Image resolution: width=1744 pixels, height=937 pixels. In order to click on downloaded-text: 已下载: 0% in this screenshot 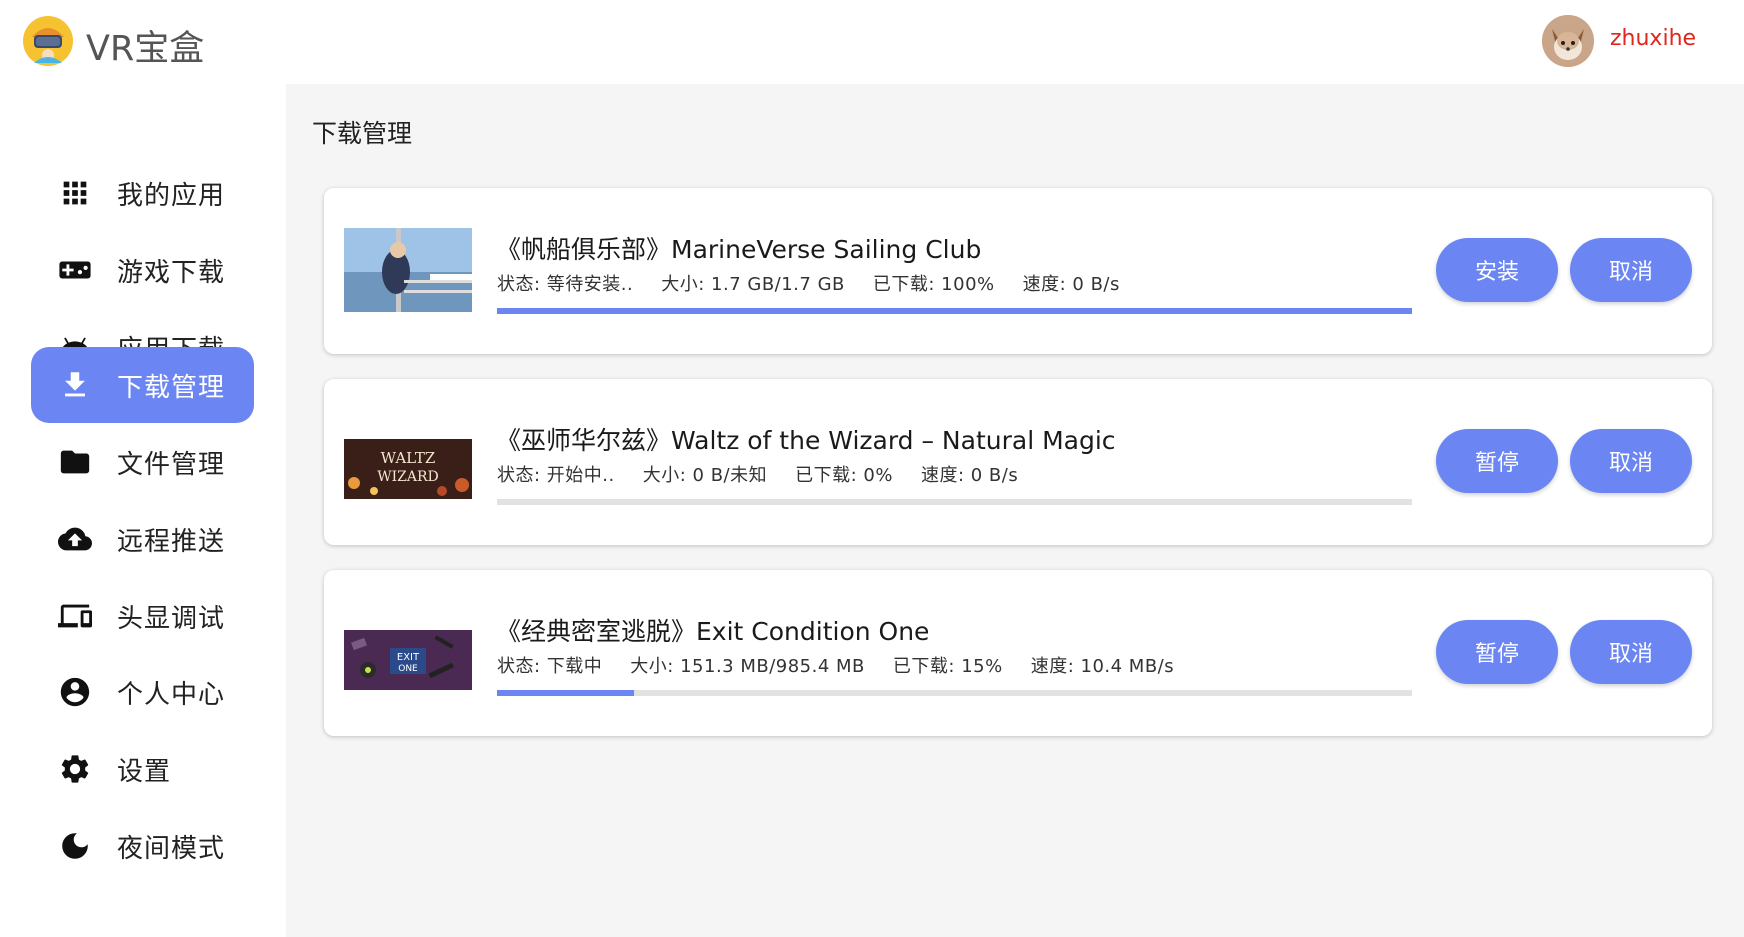, I will do `click(844, 475)`.